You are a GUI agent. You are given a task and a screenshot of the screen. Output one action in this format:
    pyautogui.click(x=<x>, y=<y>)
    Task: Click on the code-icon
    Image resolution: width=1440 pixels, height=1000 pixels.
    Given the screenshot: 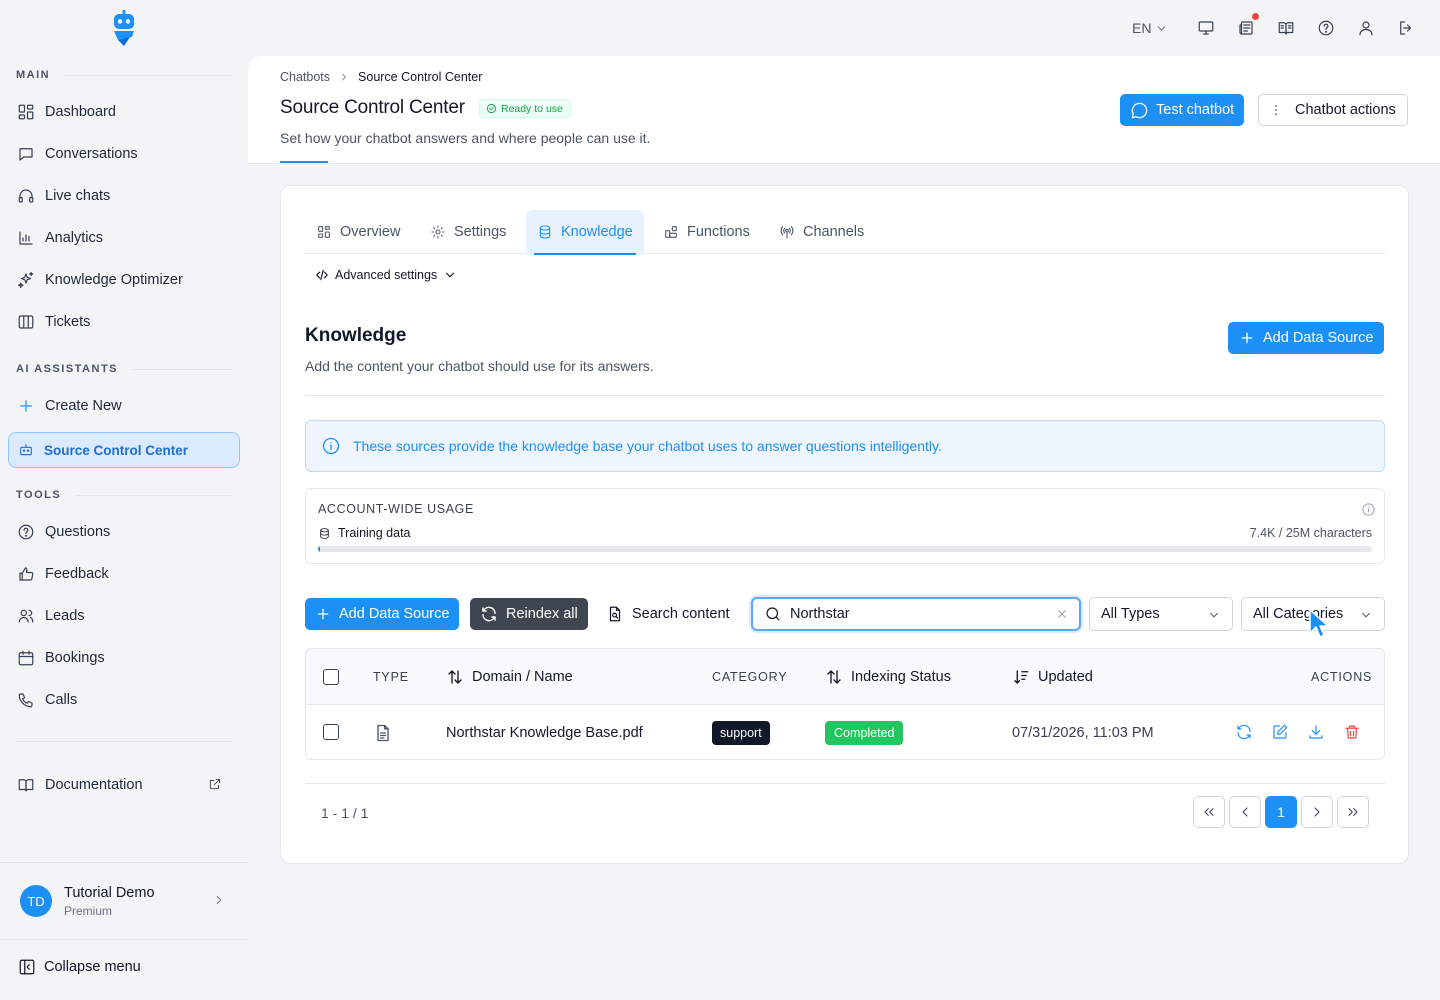 What is the action you would take?
    pyautogui.click(x=322, y=275)
    